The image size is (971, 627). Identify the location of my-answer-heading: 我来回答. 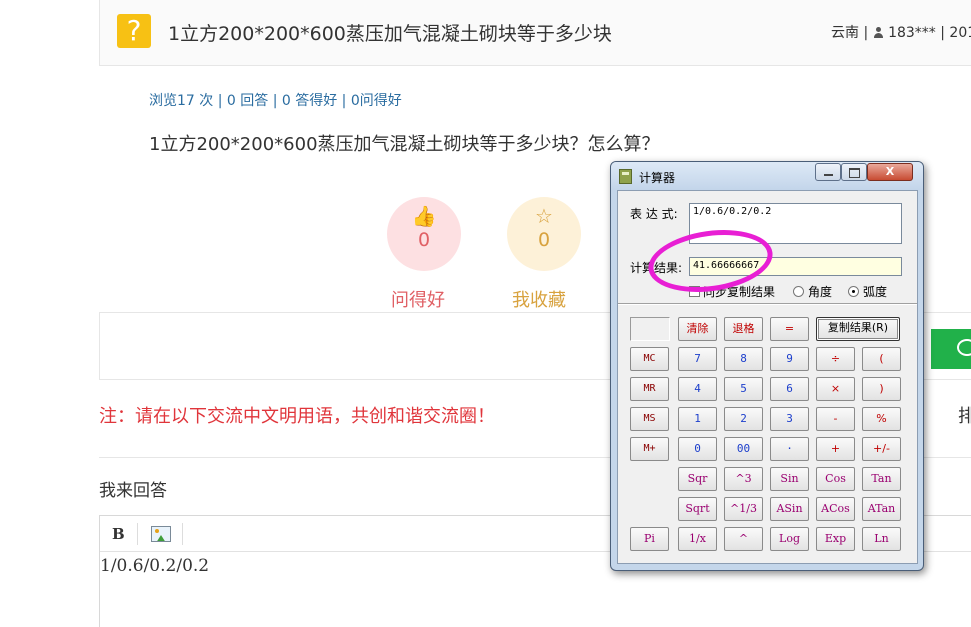
(133, 491).